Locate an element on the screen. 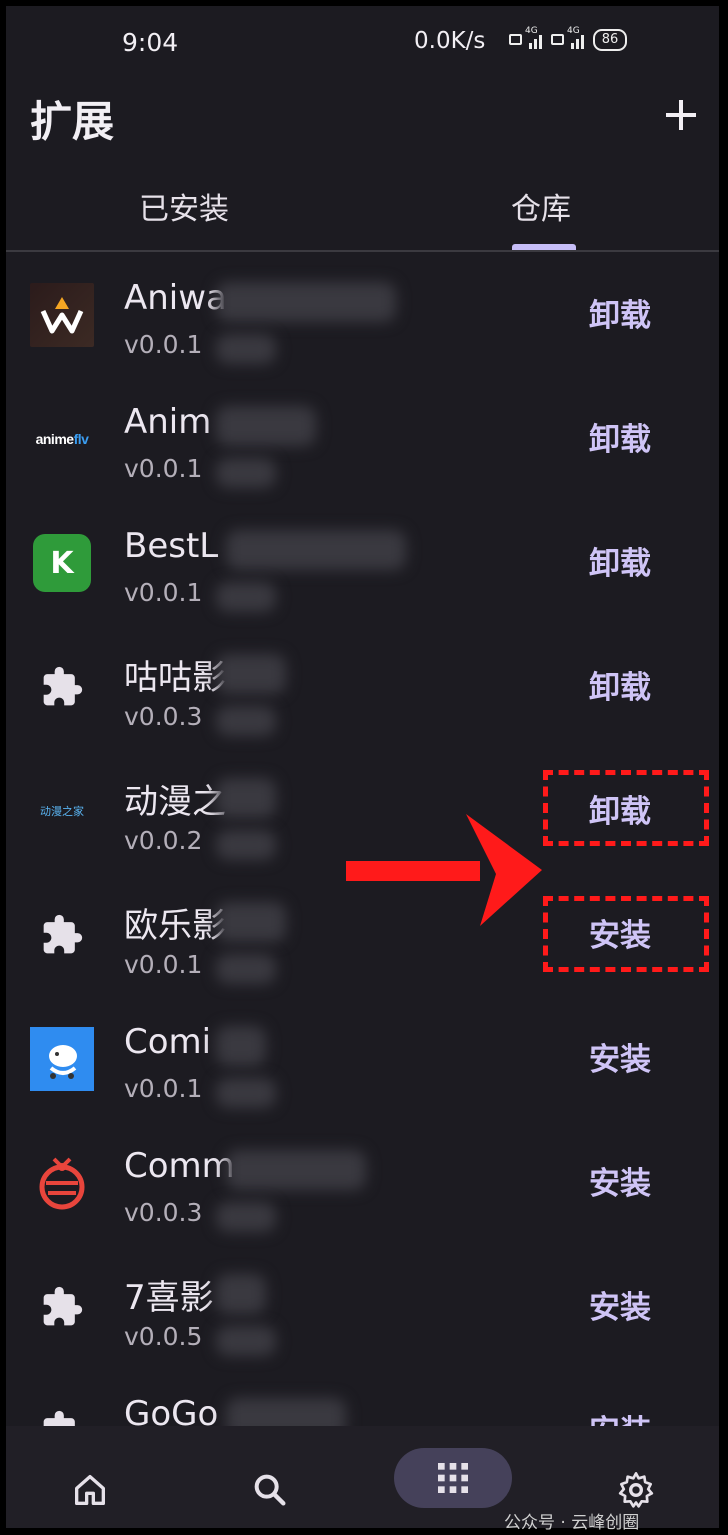 Image resolution: width=728 pixels, height=1535 pixels. status-bar: 9:04 0.0K/s 4G 4G 86 is located at coordinates (362, 38).